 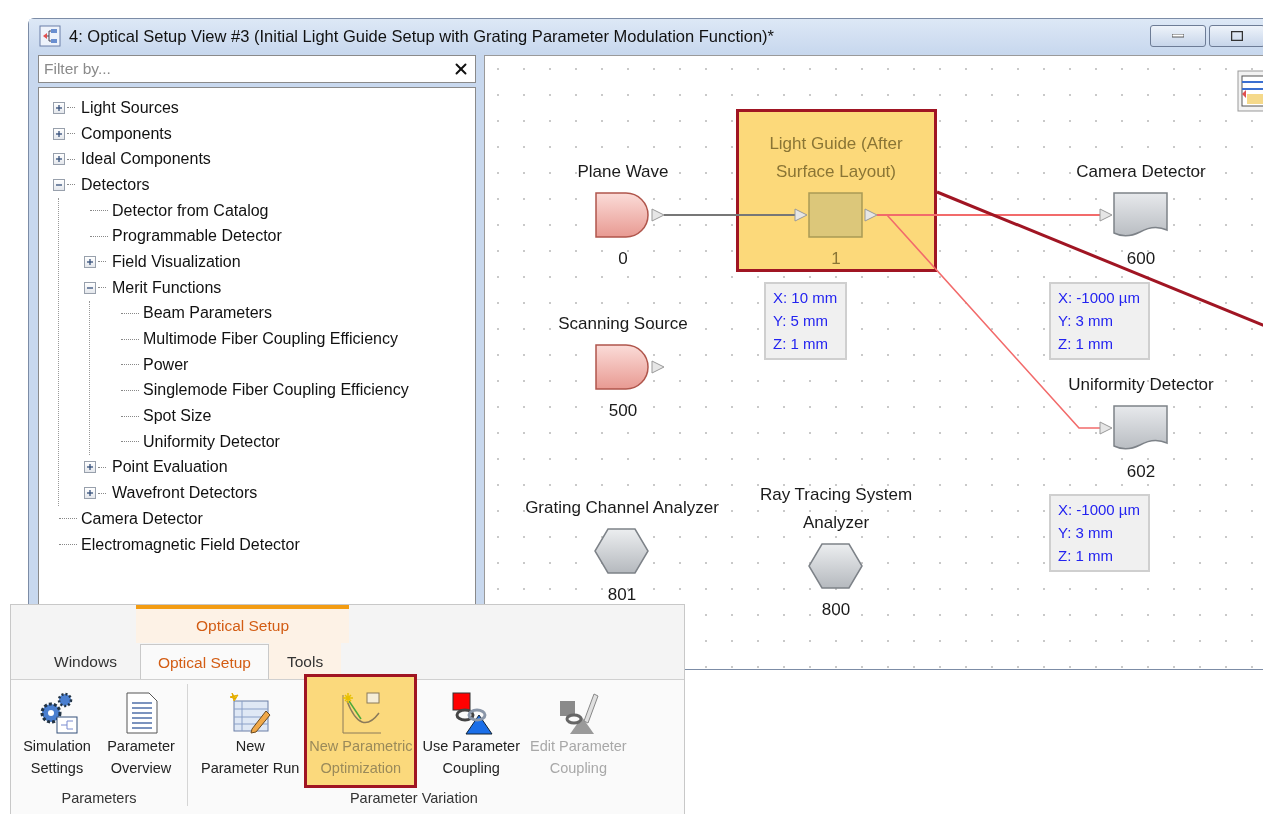 I want to click on minimize-icon, so click(x=1178, y=36).